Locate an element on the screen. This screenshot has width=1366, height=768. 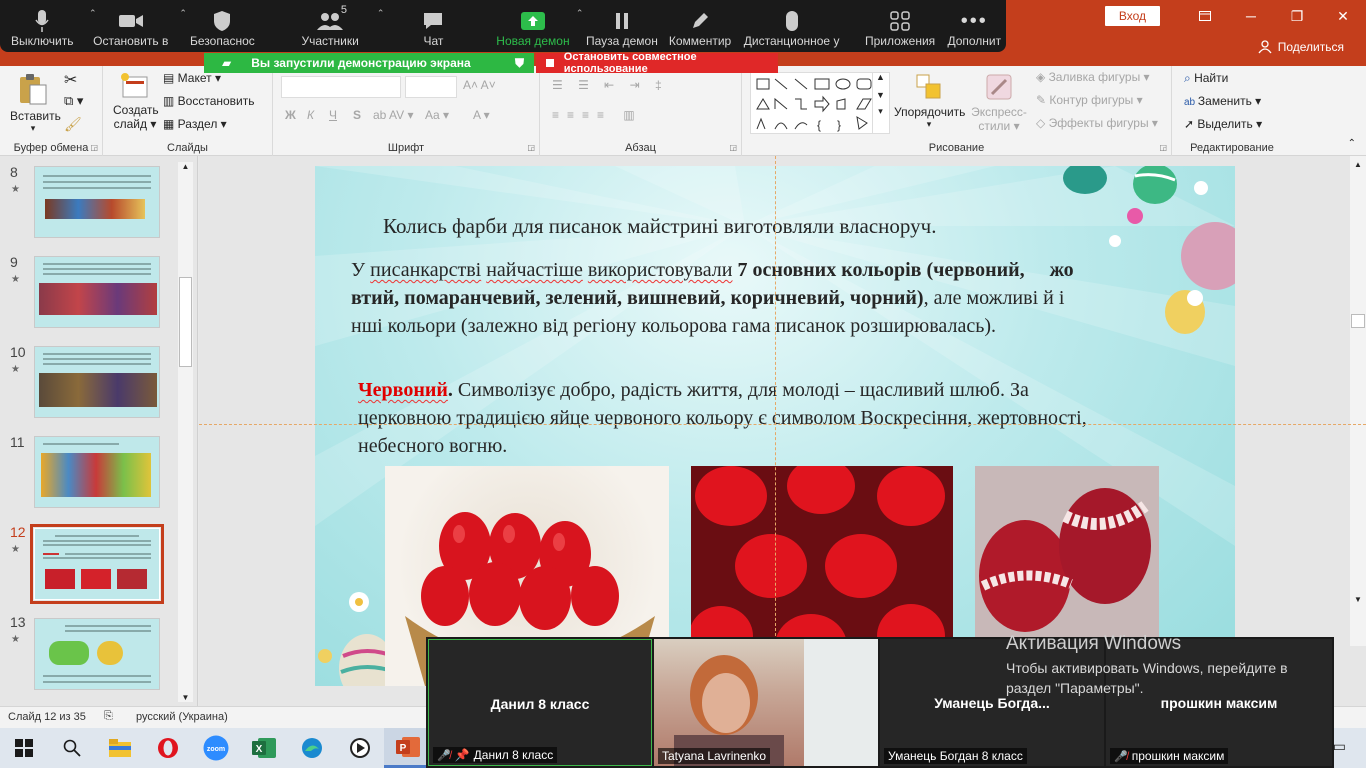
cut-icon: ✂ is located at coordinates (70, 80).